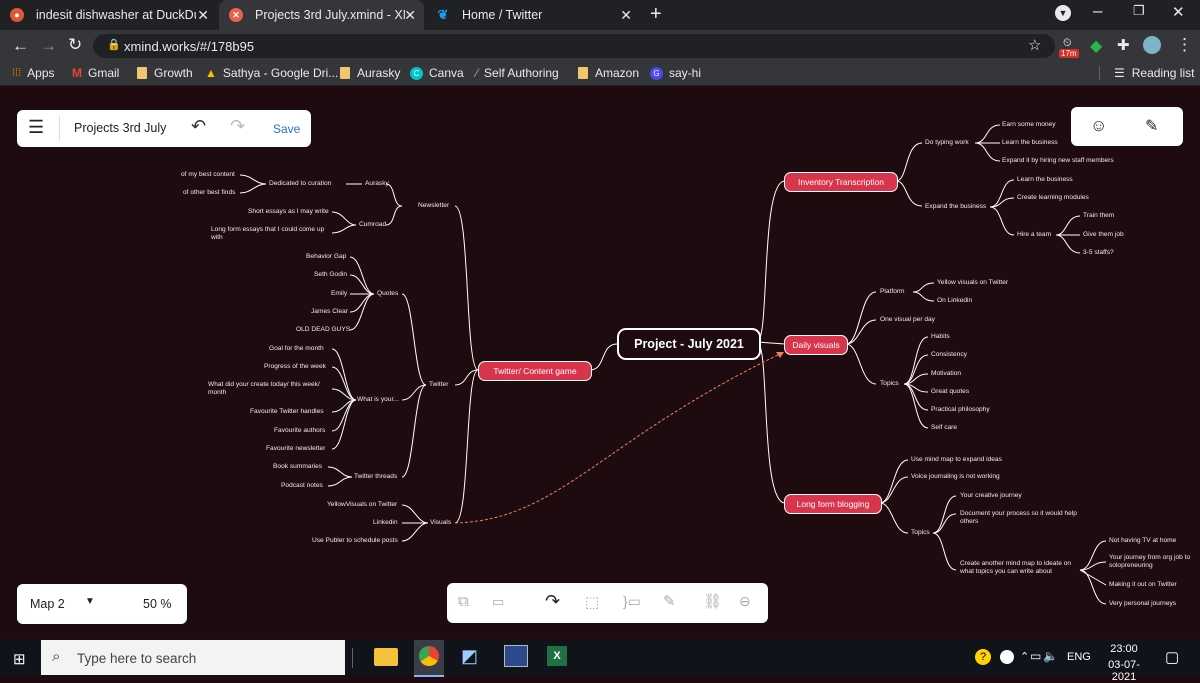 The height and width of the screenshot is (683, 1200). I want to click on subtopic: Very personal journeys, so click(1142, 604).